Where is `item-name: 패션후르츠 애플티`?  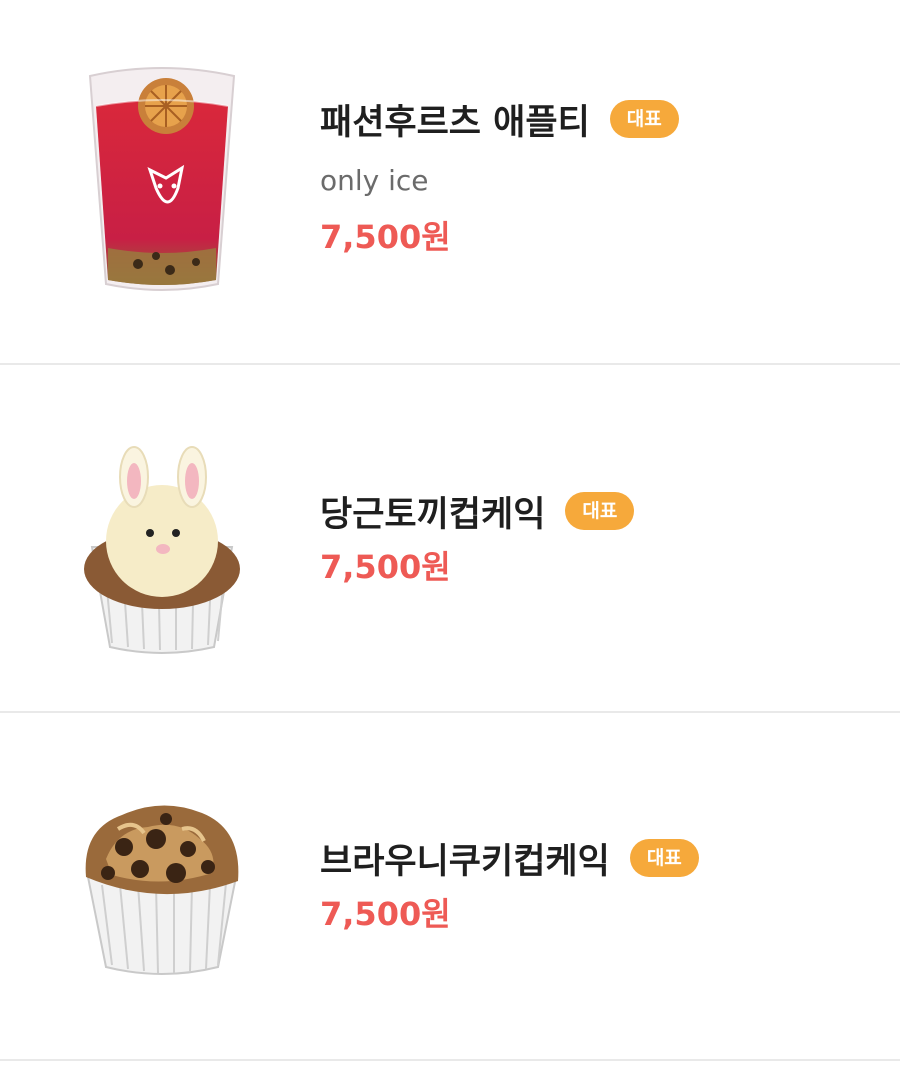
item-name: 패션후르츠 애플티 is located at coordinates (455, 122).